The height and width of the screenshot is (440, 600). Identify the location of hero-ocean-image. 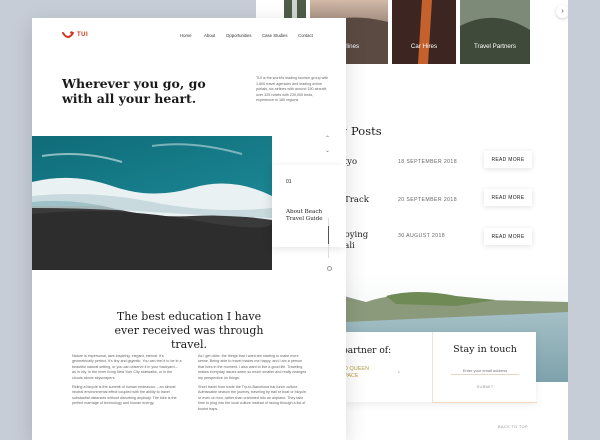
(152, 203).